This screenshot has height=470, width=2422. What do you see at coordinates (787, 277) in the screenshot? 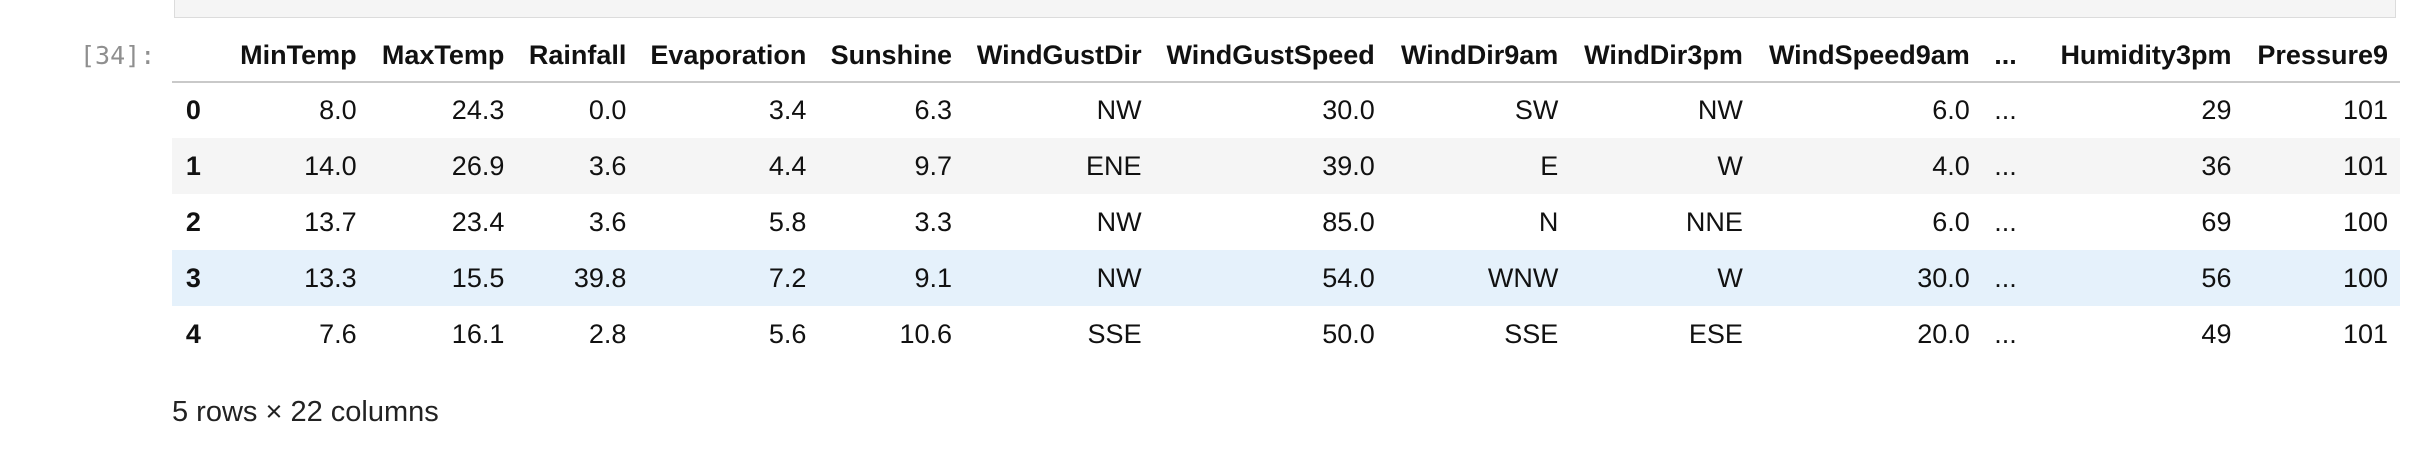
I see `table-cell: 7.2` at bounding box center [787, 277].